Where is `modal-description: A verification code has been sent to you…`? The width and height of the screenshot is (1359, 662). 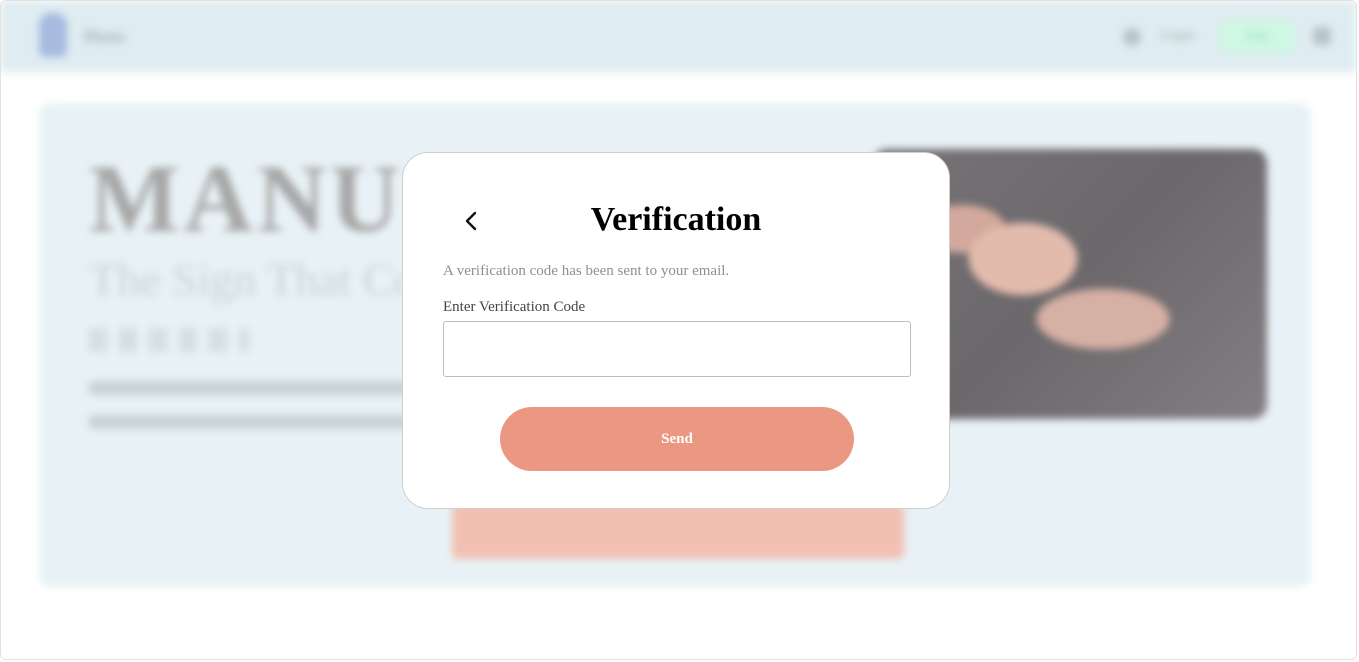
modal-description: A verification code has been sent to you… is located at coordinates (586, 271).